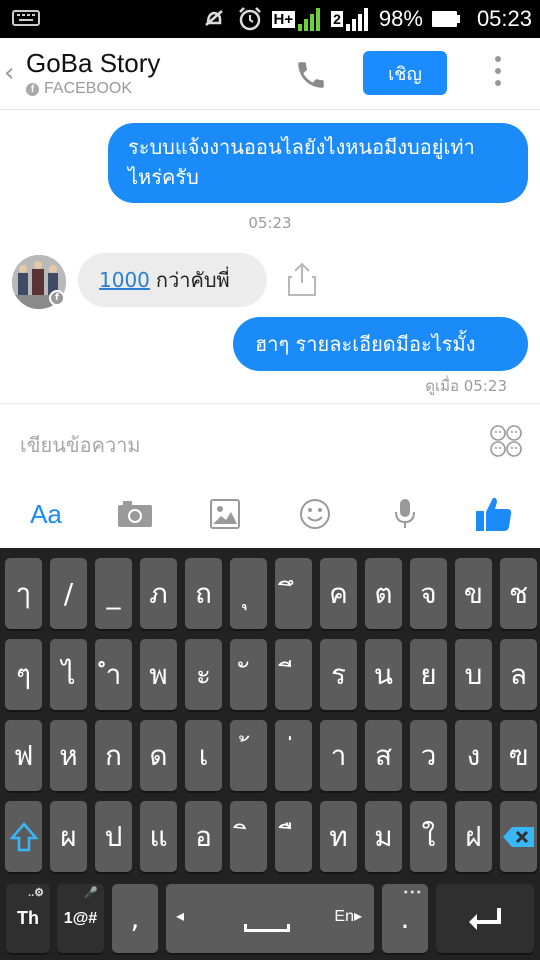 The height and width of the screenshot is (960, 540). What do you see at coordinates (302, 279) in the screenshot?
I see `share-icon` at bounding box center [302, 279].